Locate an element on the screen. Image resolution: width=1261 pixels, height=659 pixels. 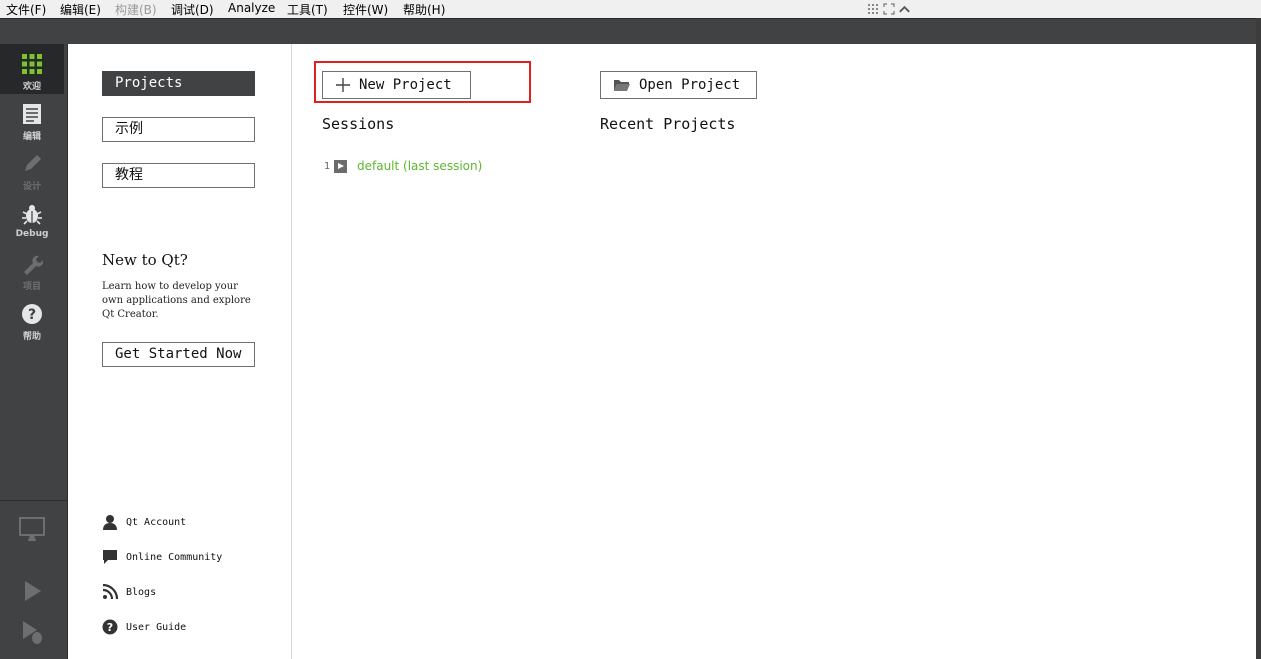
wrench-icon is located at coordinates (33, 265).